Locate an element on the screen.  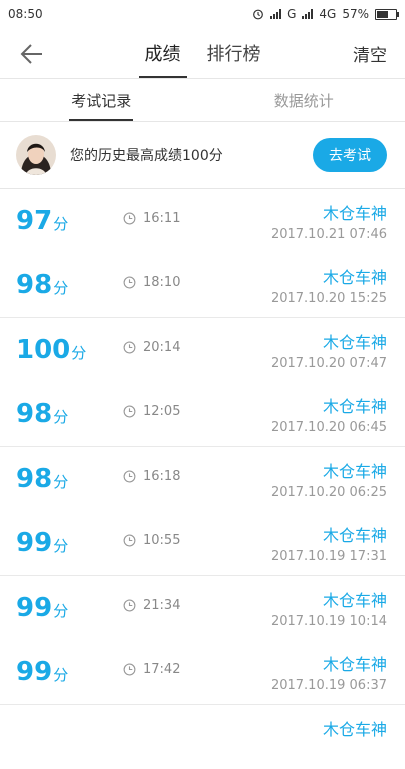
record-duration: 20:14 is located at coordinates (151, 347).